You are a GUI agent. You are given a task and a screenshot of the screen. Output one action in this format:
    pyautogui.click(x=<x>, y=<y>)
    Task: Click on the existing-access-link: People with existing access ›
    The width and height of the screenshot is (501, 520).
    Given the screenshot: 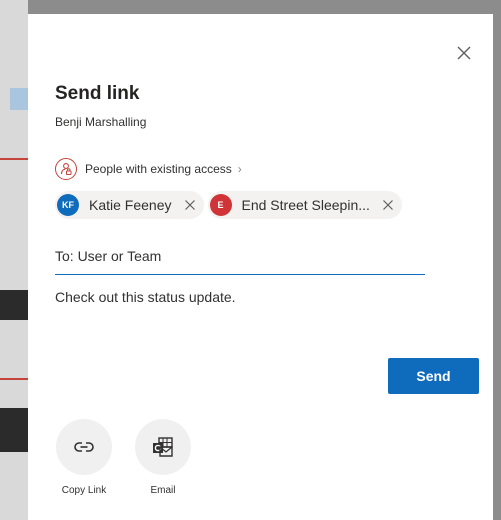 What is the action you would take?
    pyautogui.click(x=148, y=169)
    